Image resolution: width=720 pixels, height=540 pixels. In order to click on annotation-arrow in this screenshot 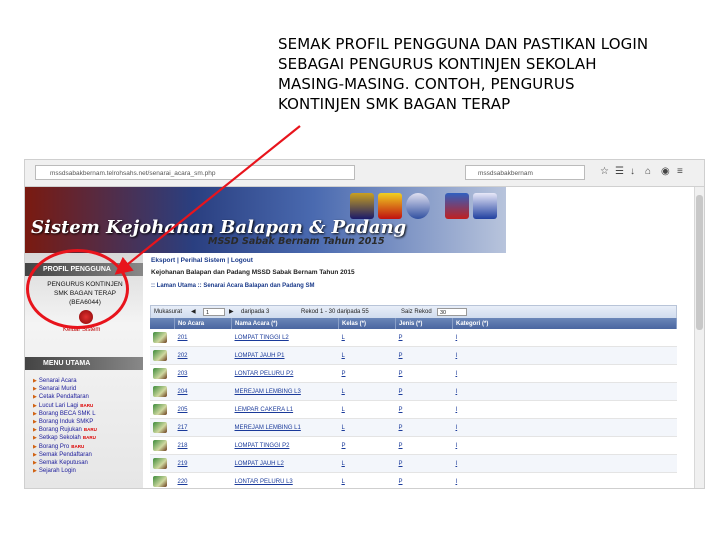, I will do `click(207, 200)`.